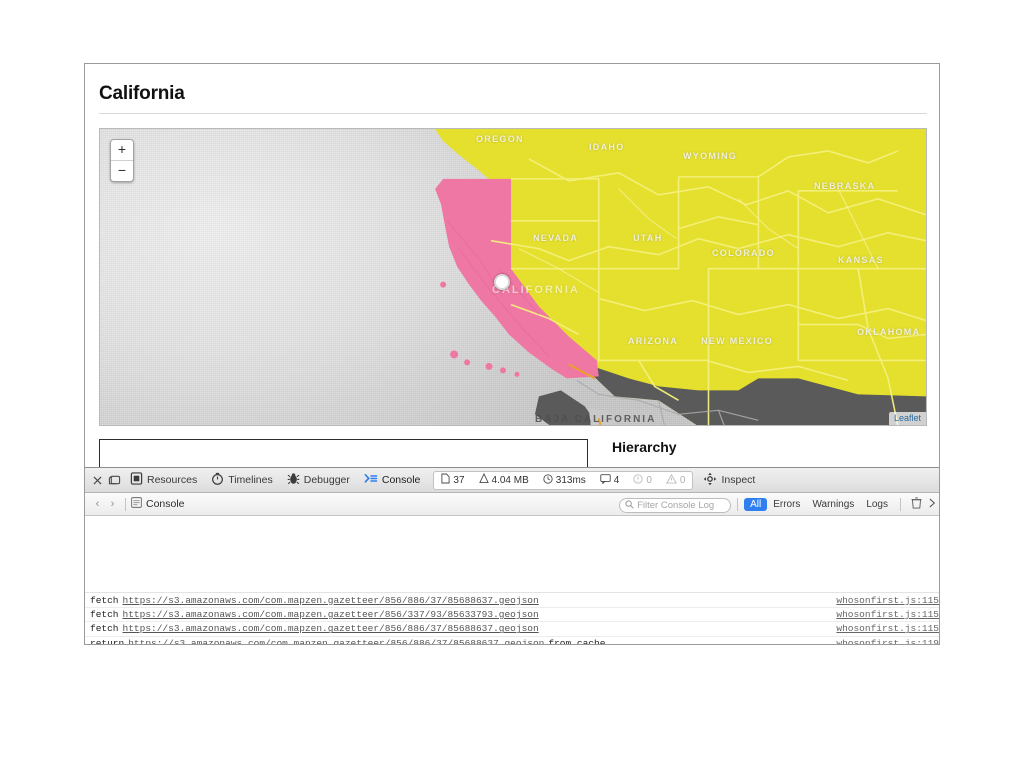 Image resolution: width=1024 pixels, height=768 pixels. What do you see at coordinates (114, 480) in the screenshot?
I see `dock-icon` at bounding box center [114, 480].